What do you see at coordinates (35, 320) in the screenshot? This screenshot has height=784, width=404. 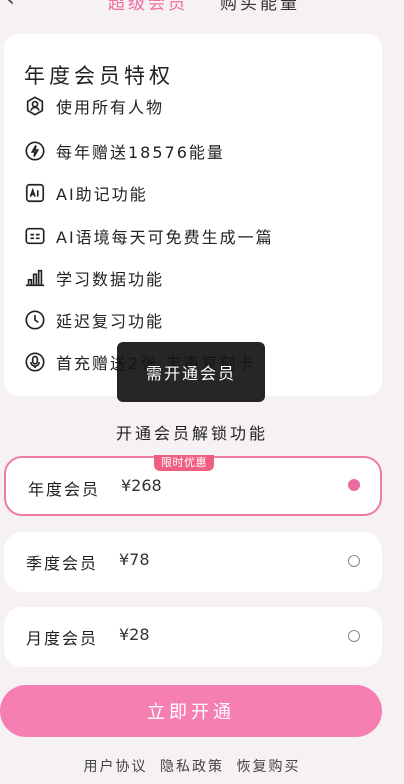 I see `clock-icon` at bounding box center [35, 320].